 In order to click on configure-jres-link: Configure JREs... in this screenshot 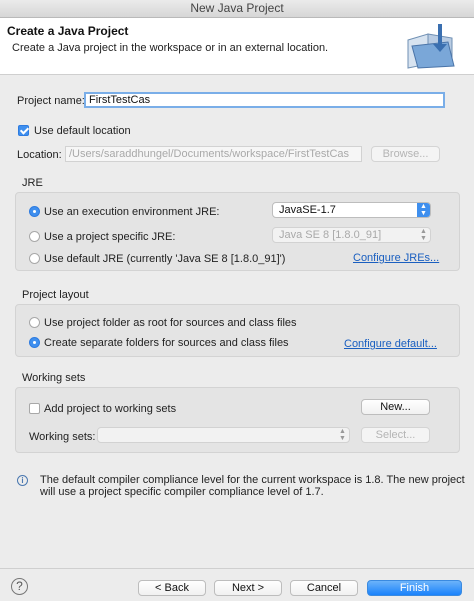, I will do `click(396, 258)`.